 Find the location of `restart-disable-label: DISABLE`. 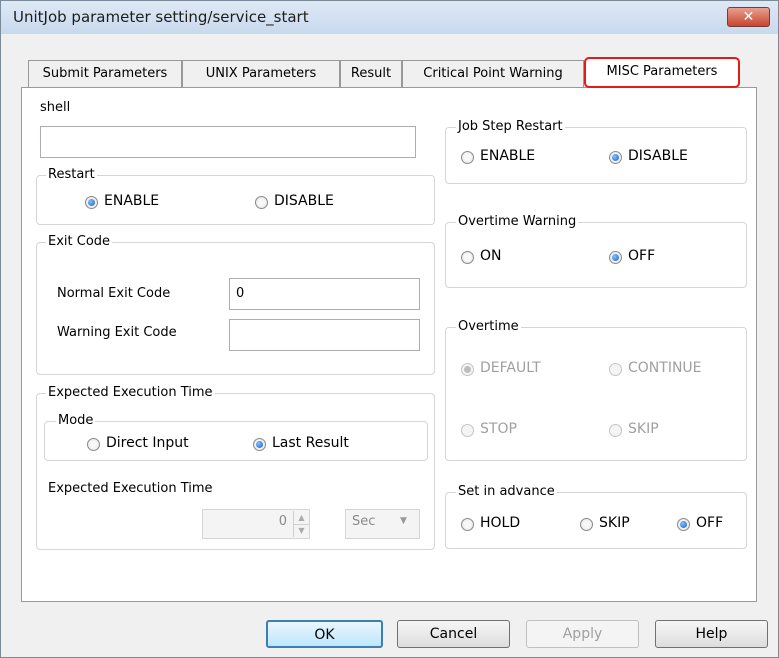

restart-disable-label: DISABLE is located at coordinates (304, 201).